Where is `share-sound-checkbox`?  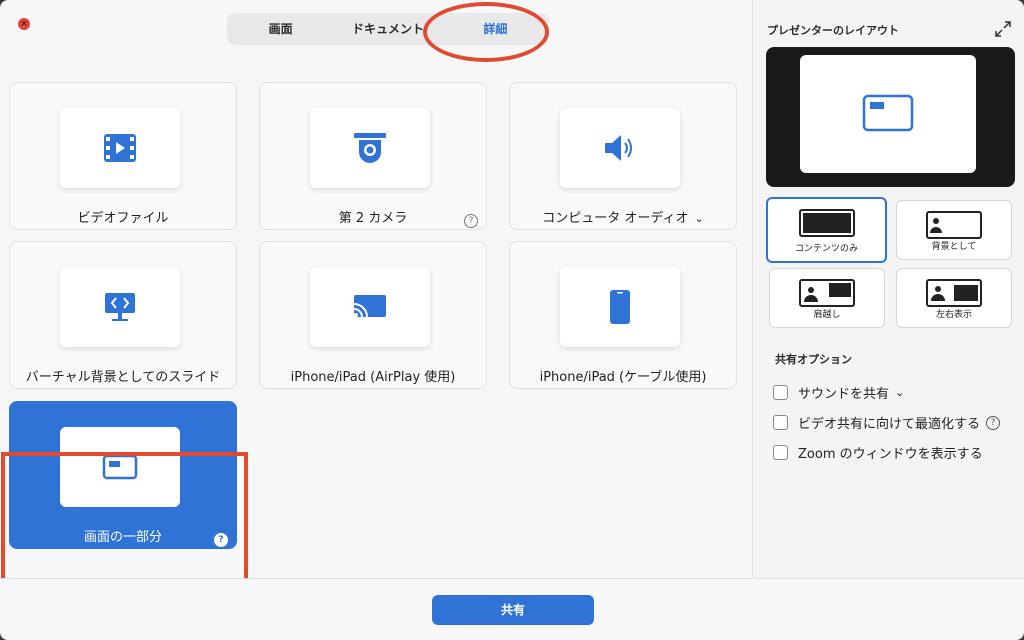 share-sound-checkbox is located at coordinates (780, 392).